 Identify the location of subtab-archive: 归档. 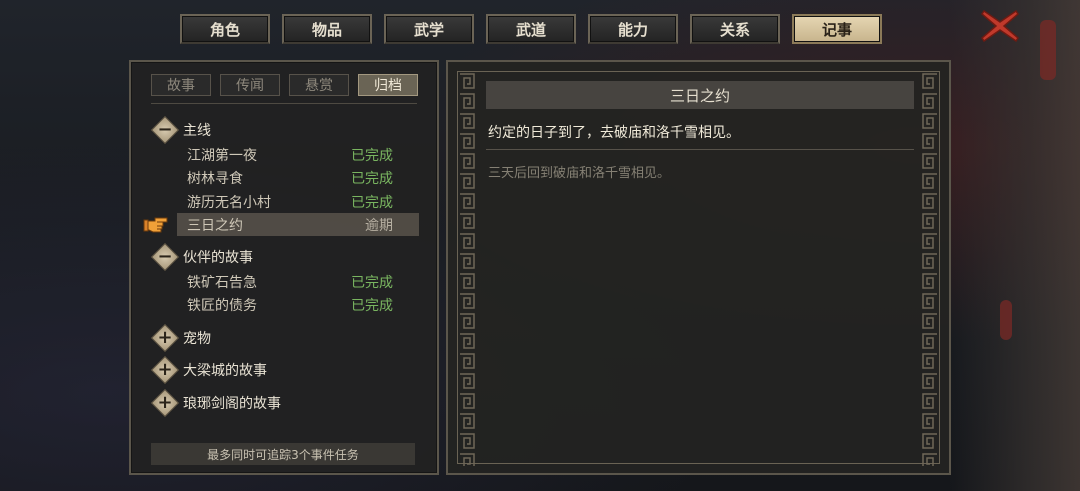
(388, 85).